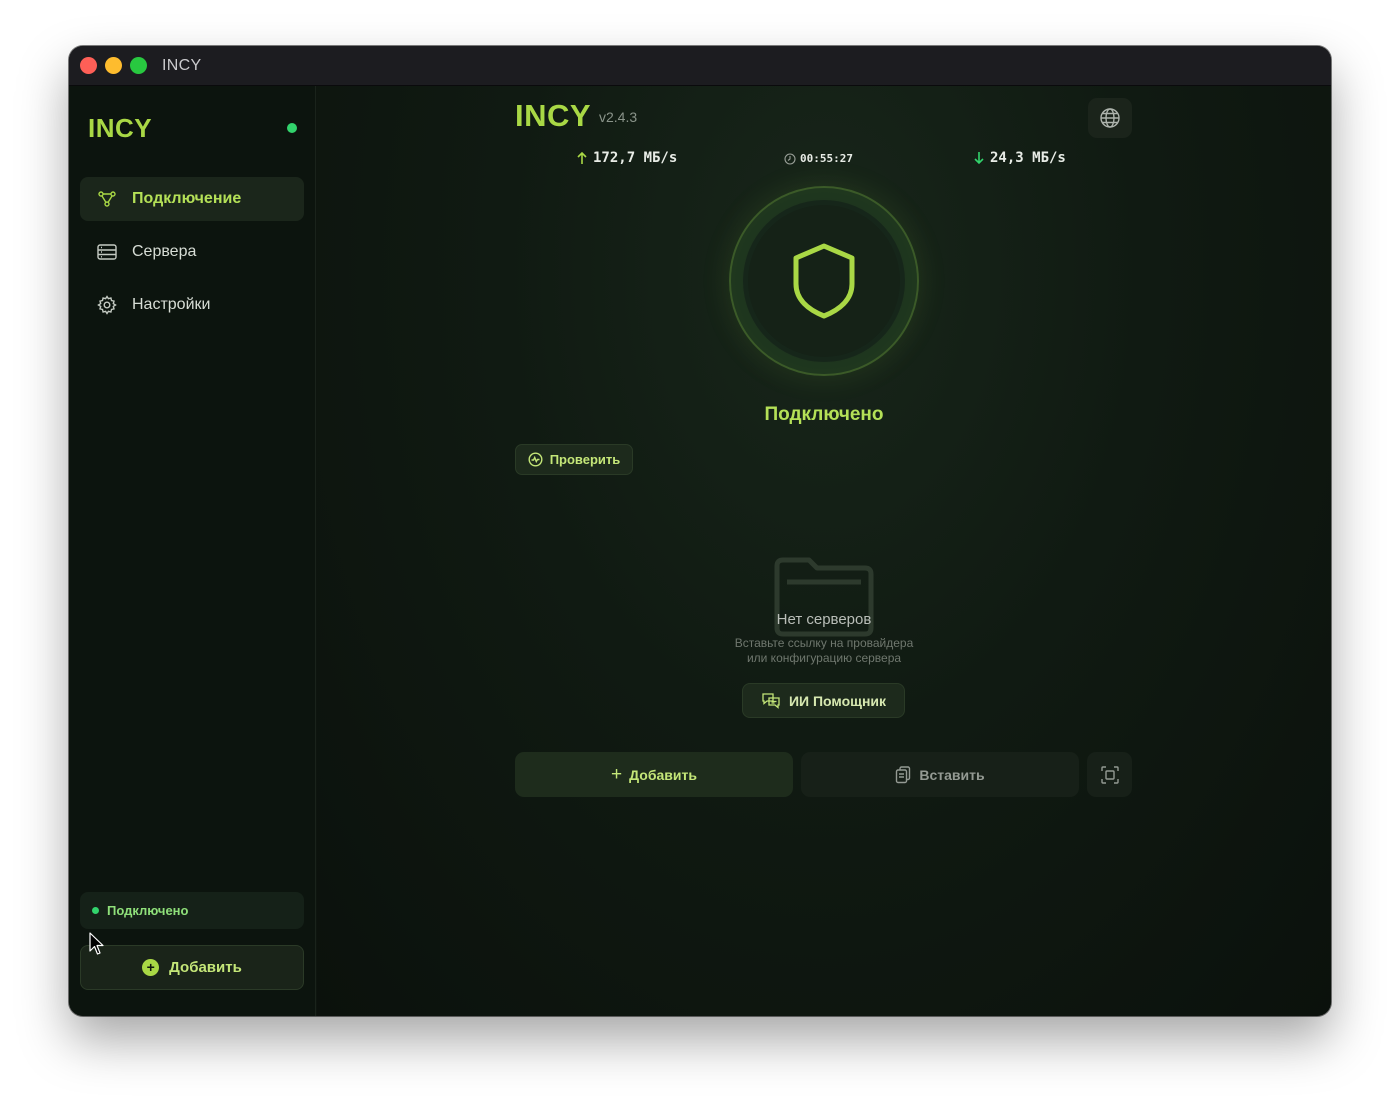  What do you see at coordinates (771, 700) in the screenshot?
I see `chat-bubbles-icon` at bounding box center [771, 700].